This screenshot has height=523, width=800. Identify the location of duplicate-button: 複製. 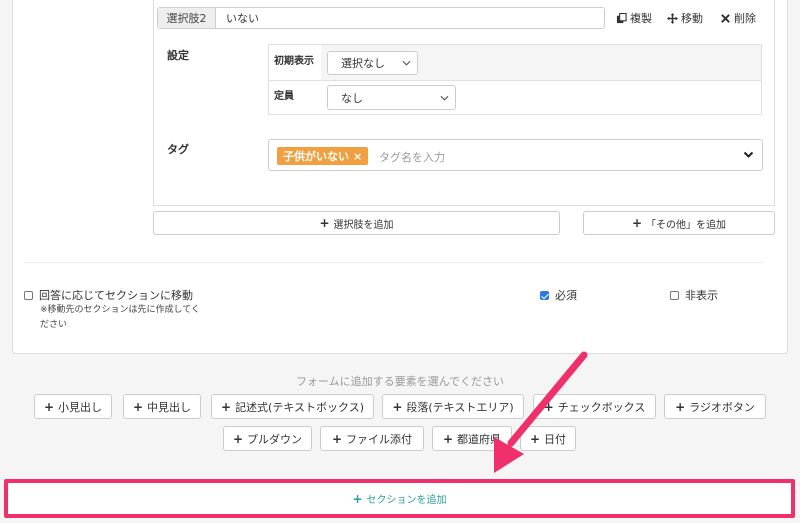
(634, 18).